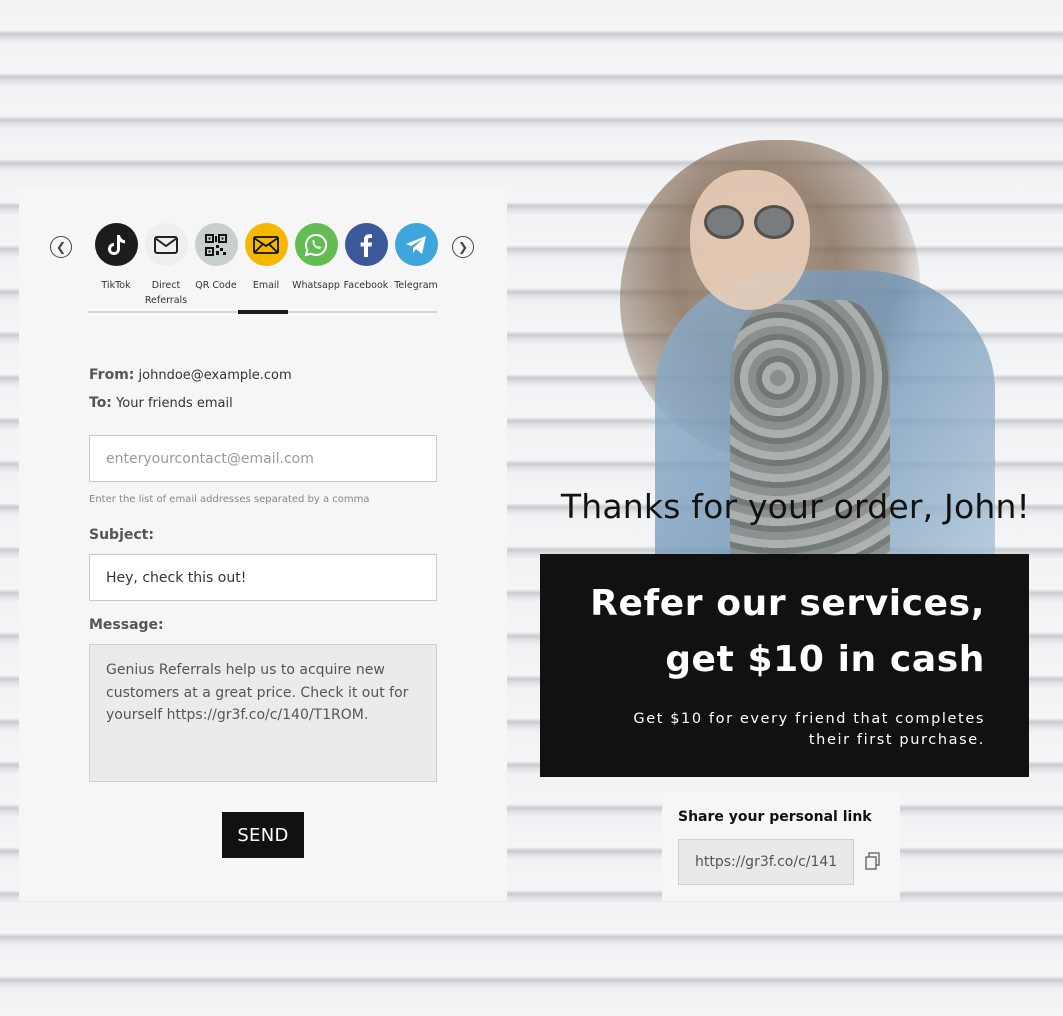  Describe the element at coordinates (787, 632) in the screenshot. I see `promo-headline: Refer our services, get $10 in cash` at that location.